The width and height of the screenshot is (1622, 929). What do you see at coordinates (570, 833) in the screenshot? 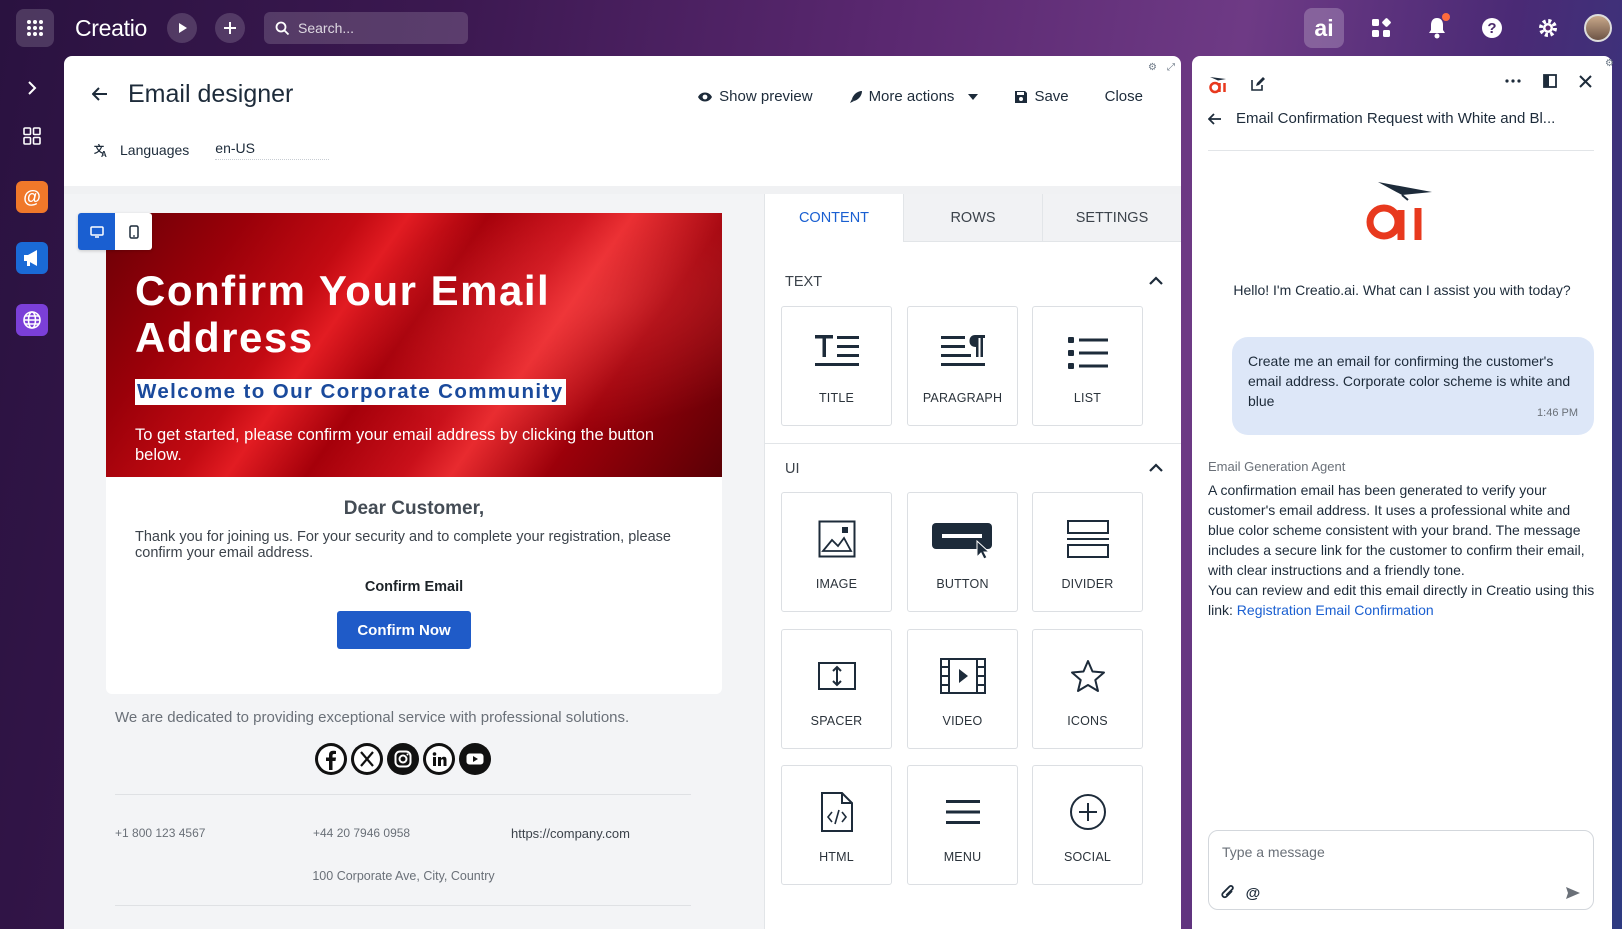
I see `website-link: https://company.com` at bounding box center [570, 833].